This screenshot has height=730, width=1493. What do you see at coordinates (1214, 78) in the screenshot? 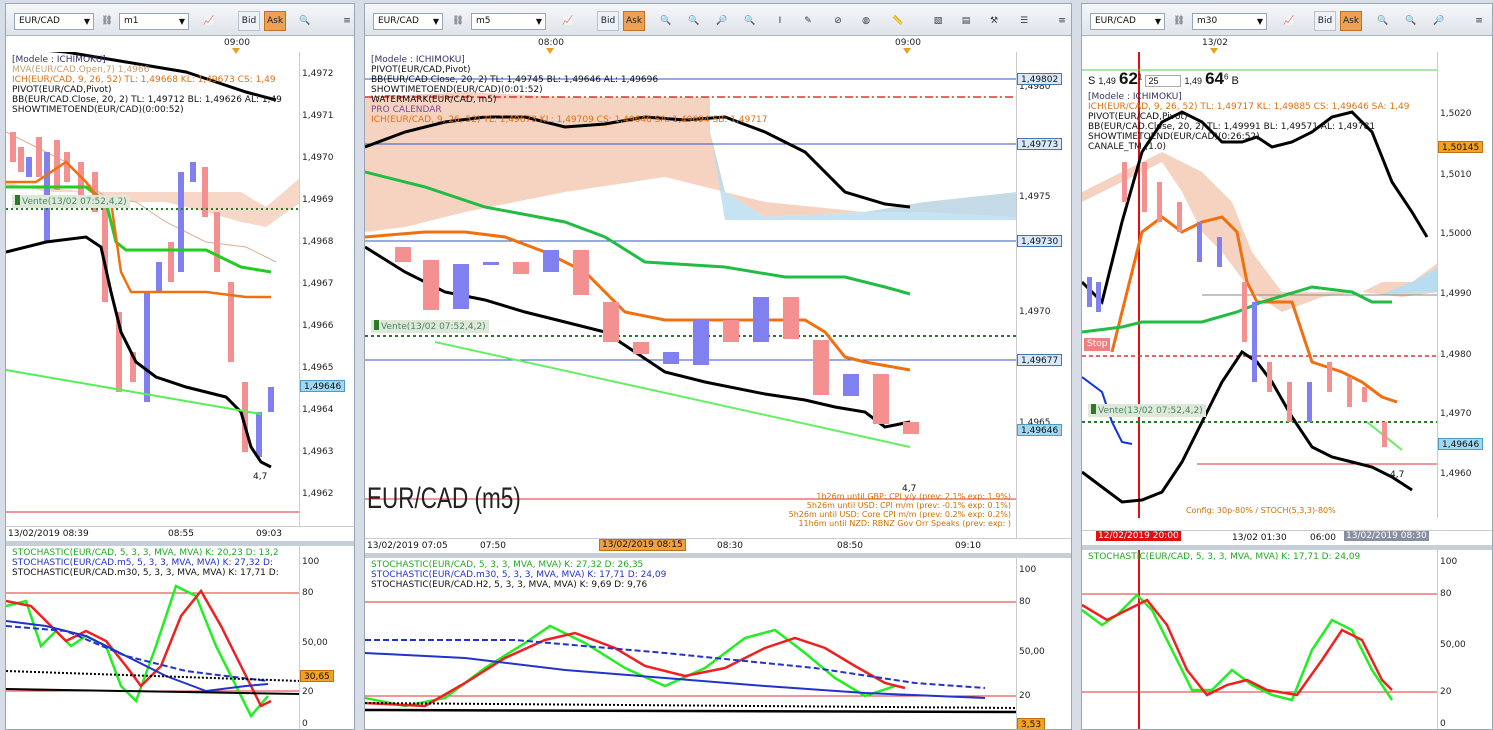
I see `buy-price: 64` at bounding box center [1214, 78].